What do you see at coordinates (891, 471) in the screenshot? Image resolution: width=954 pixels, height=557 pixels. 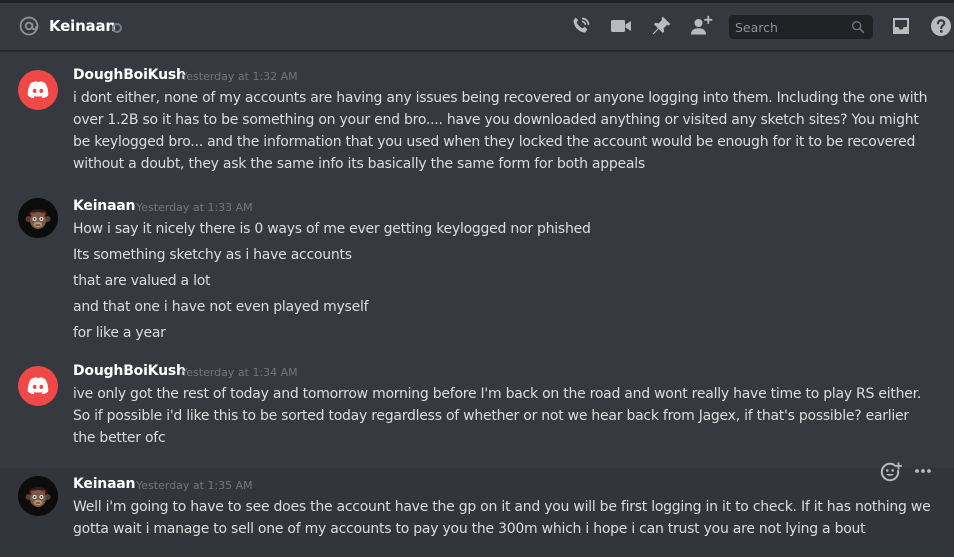 I see `add-reaction-icon` at bounding box center [891, 471].